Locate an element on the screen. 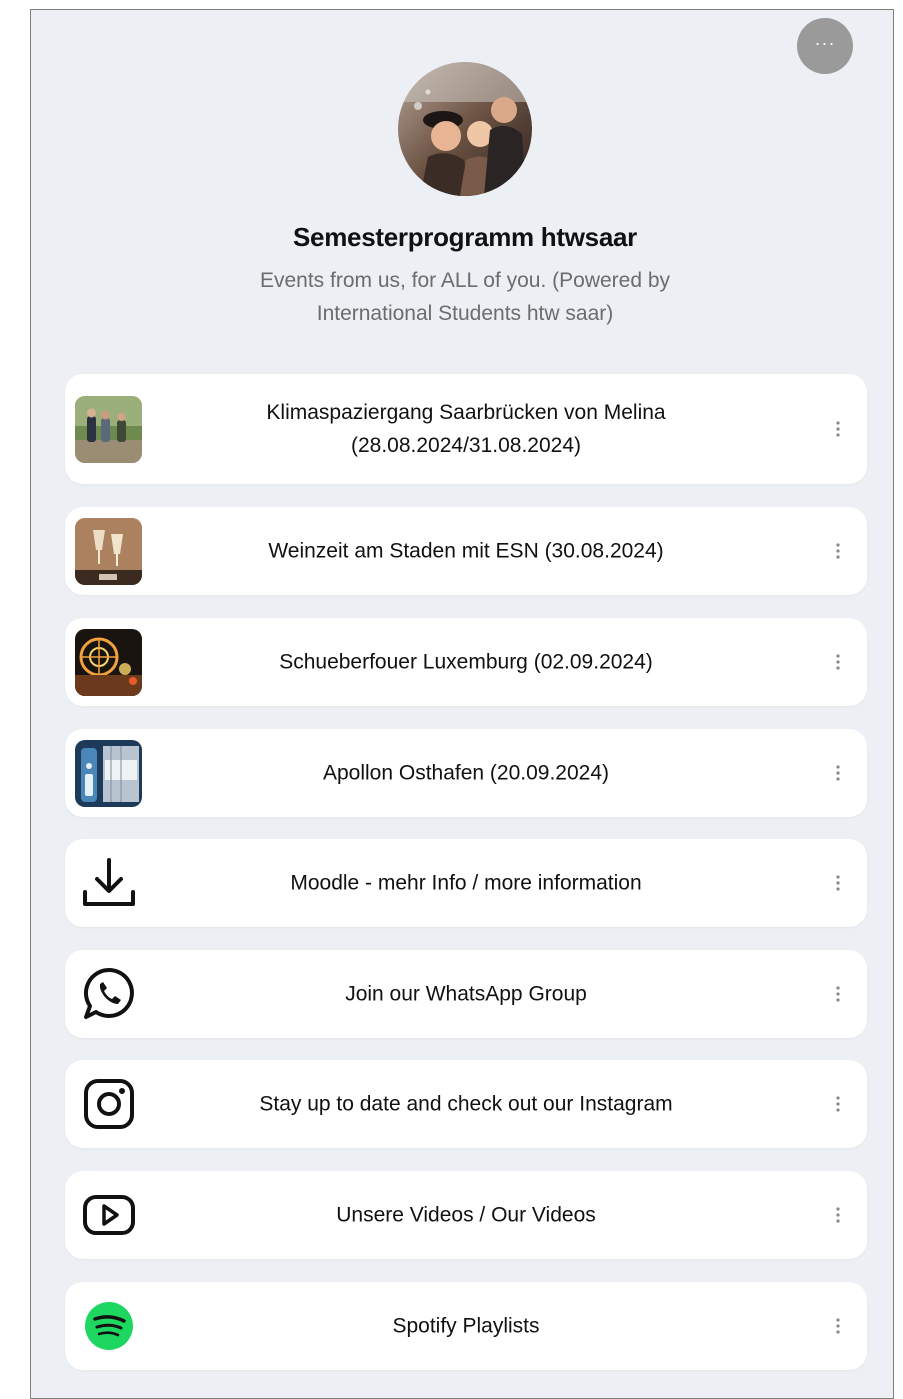  link-label: Schueberfouer Luxemburg (02.09.2024) is located at coordinates (466, 662).